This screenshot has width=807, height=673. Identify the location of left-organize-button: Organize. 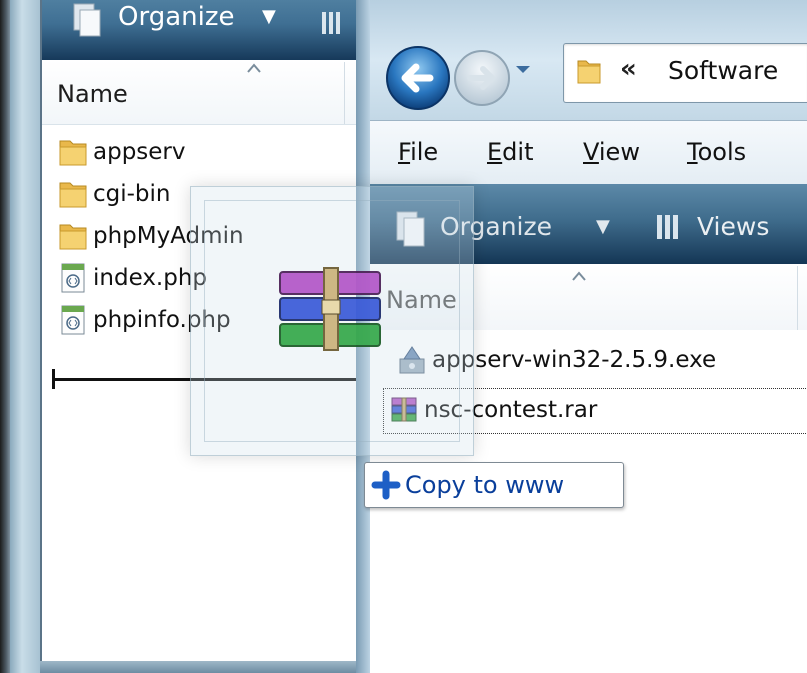
(176, 17).